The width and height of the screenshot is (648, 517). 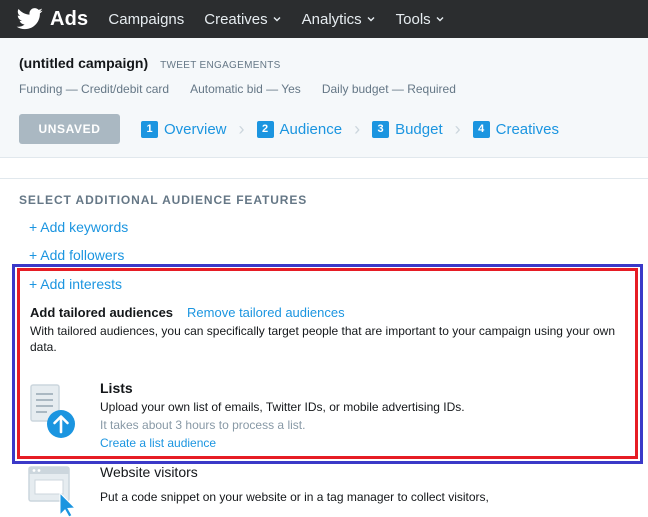 I want to click on bid-meta: Automatic bid — Yes, so click(x=245, y=89).